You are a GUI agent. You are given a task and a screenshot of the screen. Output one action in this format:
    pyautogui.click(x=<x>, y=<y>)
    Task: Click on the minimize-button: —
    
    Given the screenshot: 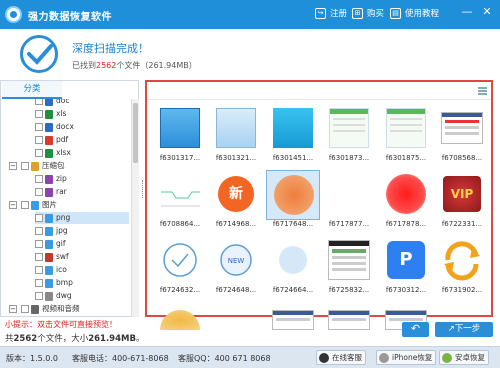 What is the action you would take?
    pyautogui.click(x=467, y=12)
    